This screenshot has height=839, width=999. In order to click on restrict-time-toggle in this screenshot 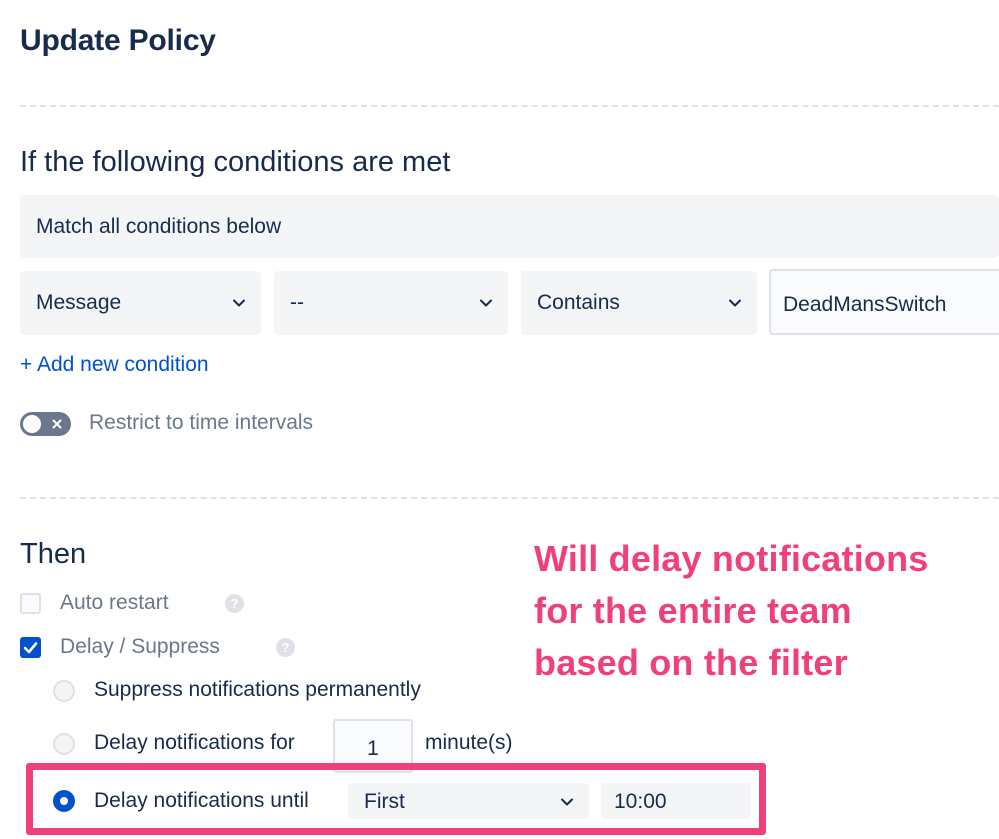, I will do `click(45, 424)`.